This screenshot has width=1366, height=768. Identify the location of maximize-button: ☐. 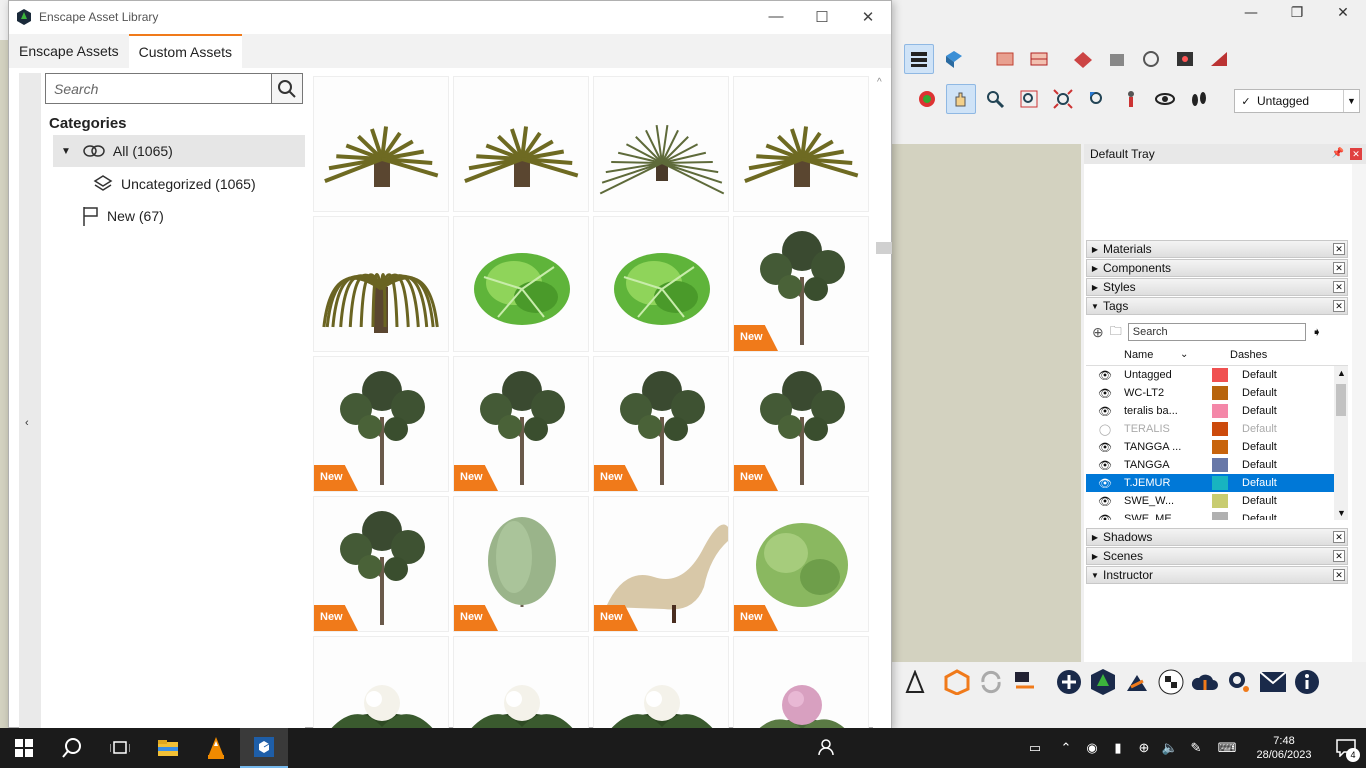
(822, 16).